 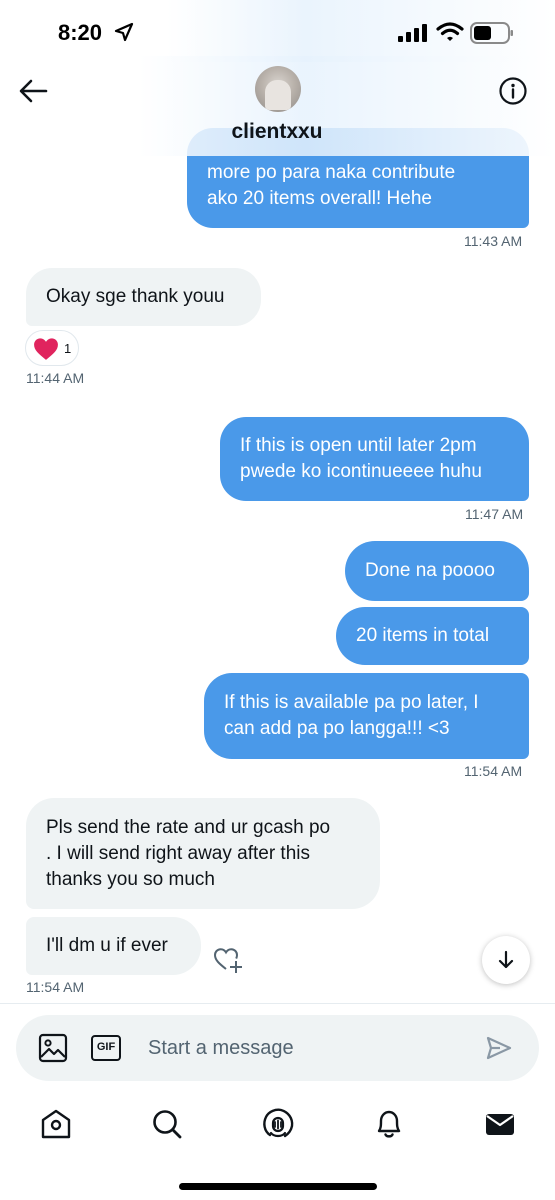 I want to click on message-bubble-outgoing: 20 items in total, so click(x=432, y=636).